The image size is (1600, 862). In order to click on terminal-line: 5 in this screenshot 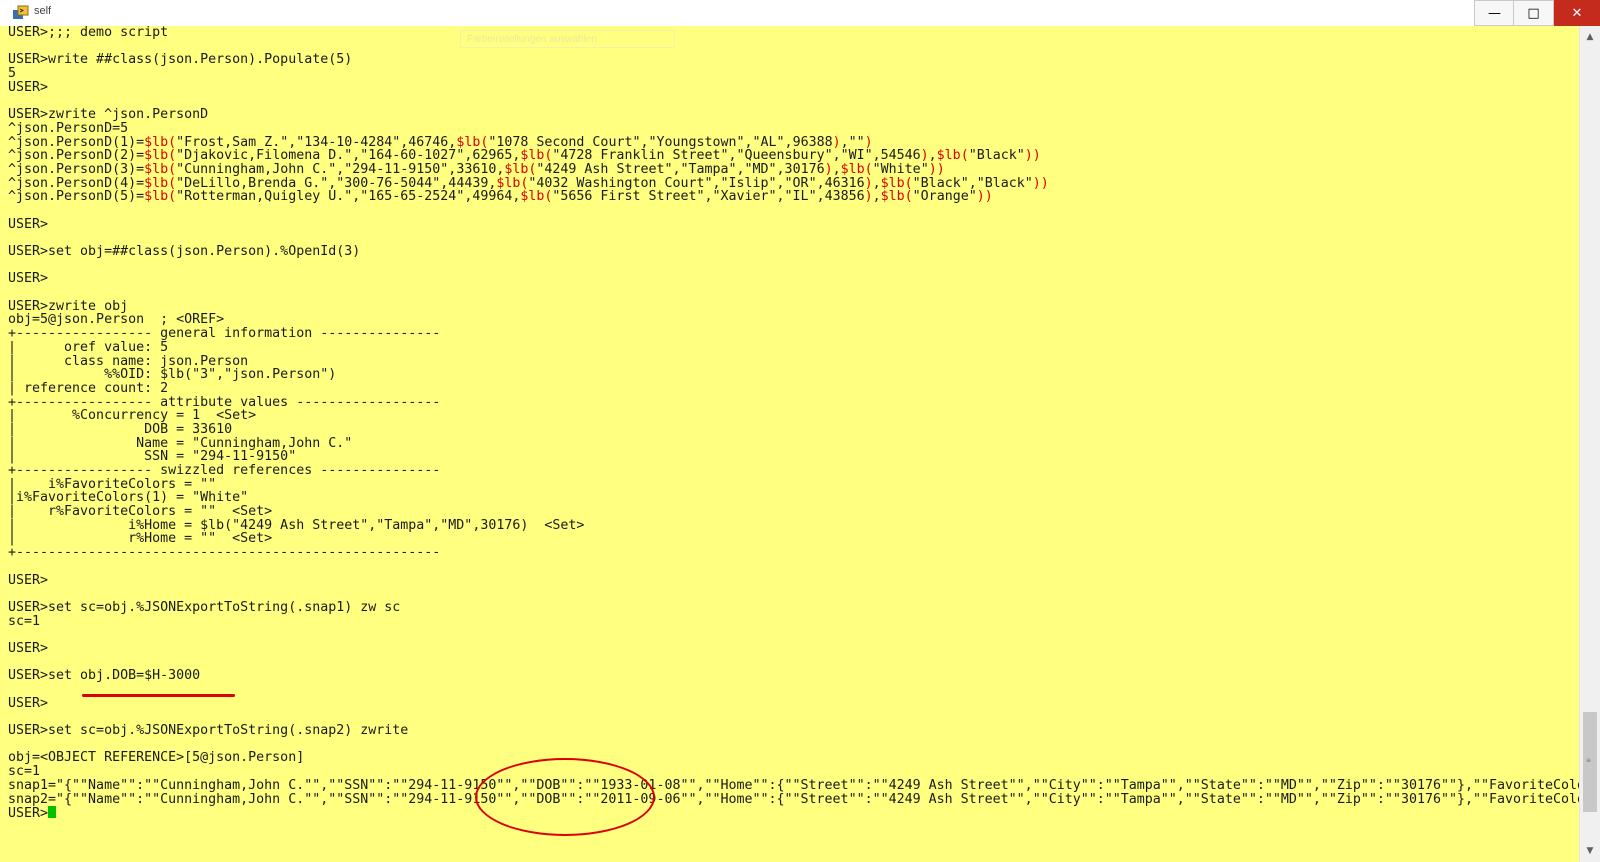, I will do `click(793, 74)`.